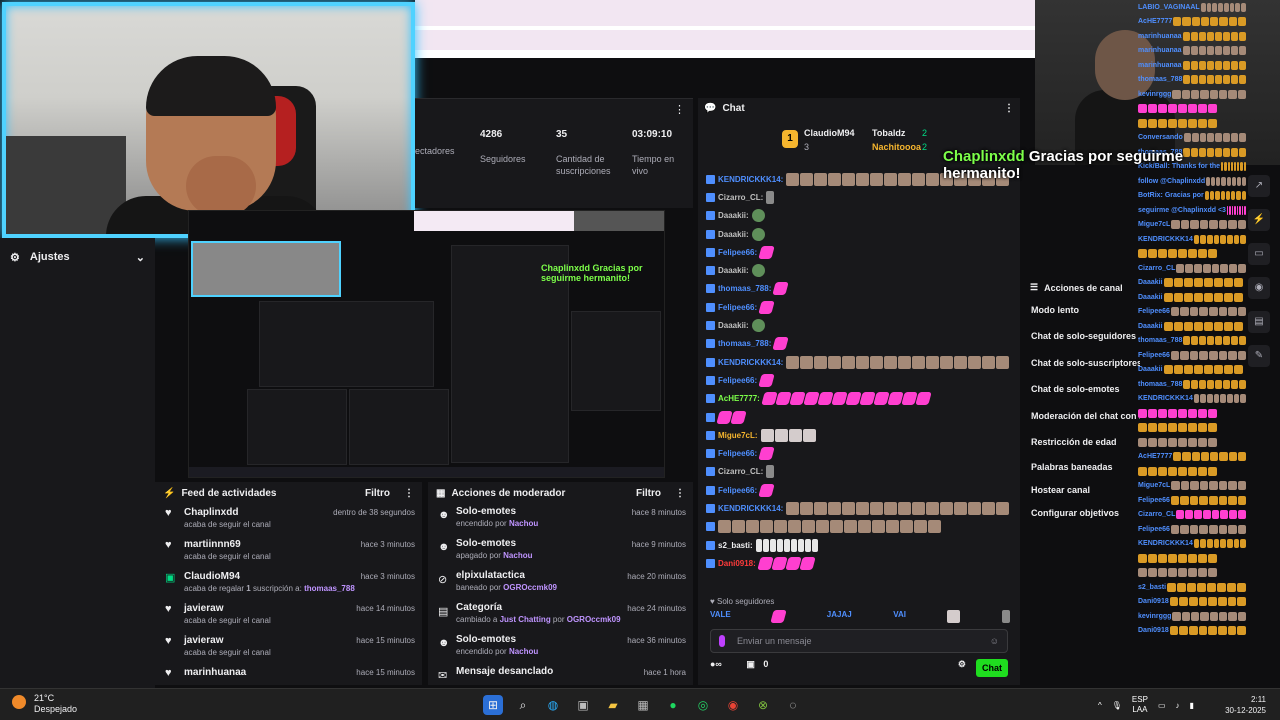 Image resolution: width=1280 pixels, height=720 pixels. Describe the element at coordinates (716, 664) in the screenshot. I see `infinity-icon: ●∞` at that location.